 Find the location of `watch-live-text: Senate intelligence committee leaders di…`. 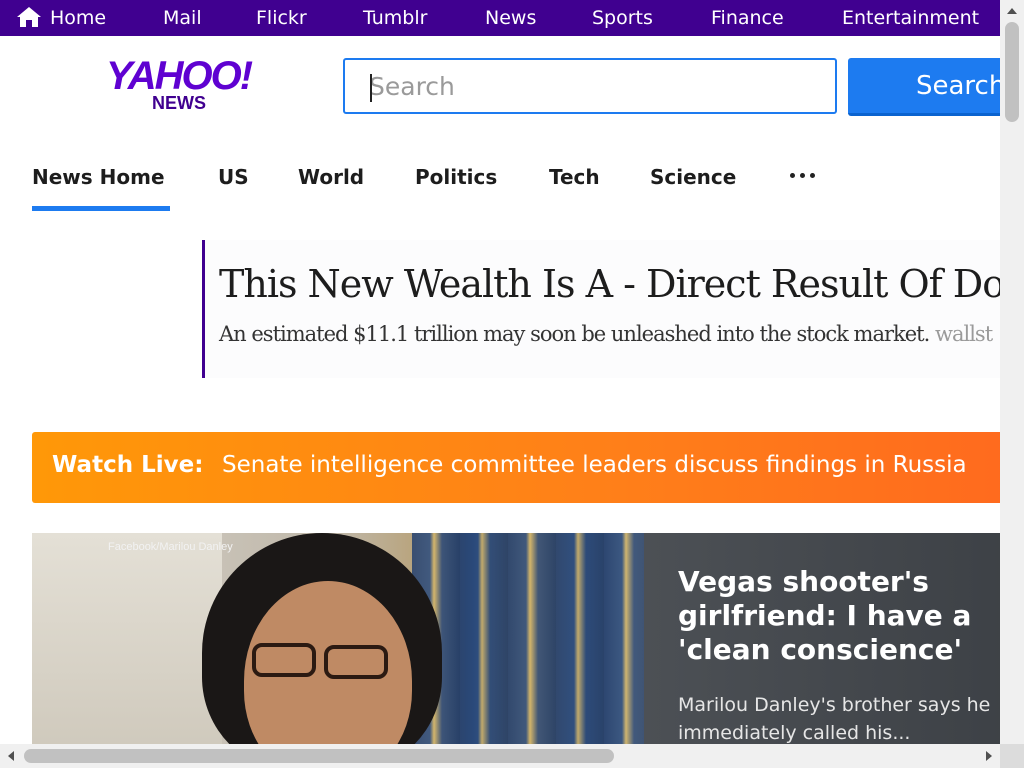

watch-live-text: Senate intelligence committee leaders di… is located at coordinates (594, 465).